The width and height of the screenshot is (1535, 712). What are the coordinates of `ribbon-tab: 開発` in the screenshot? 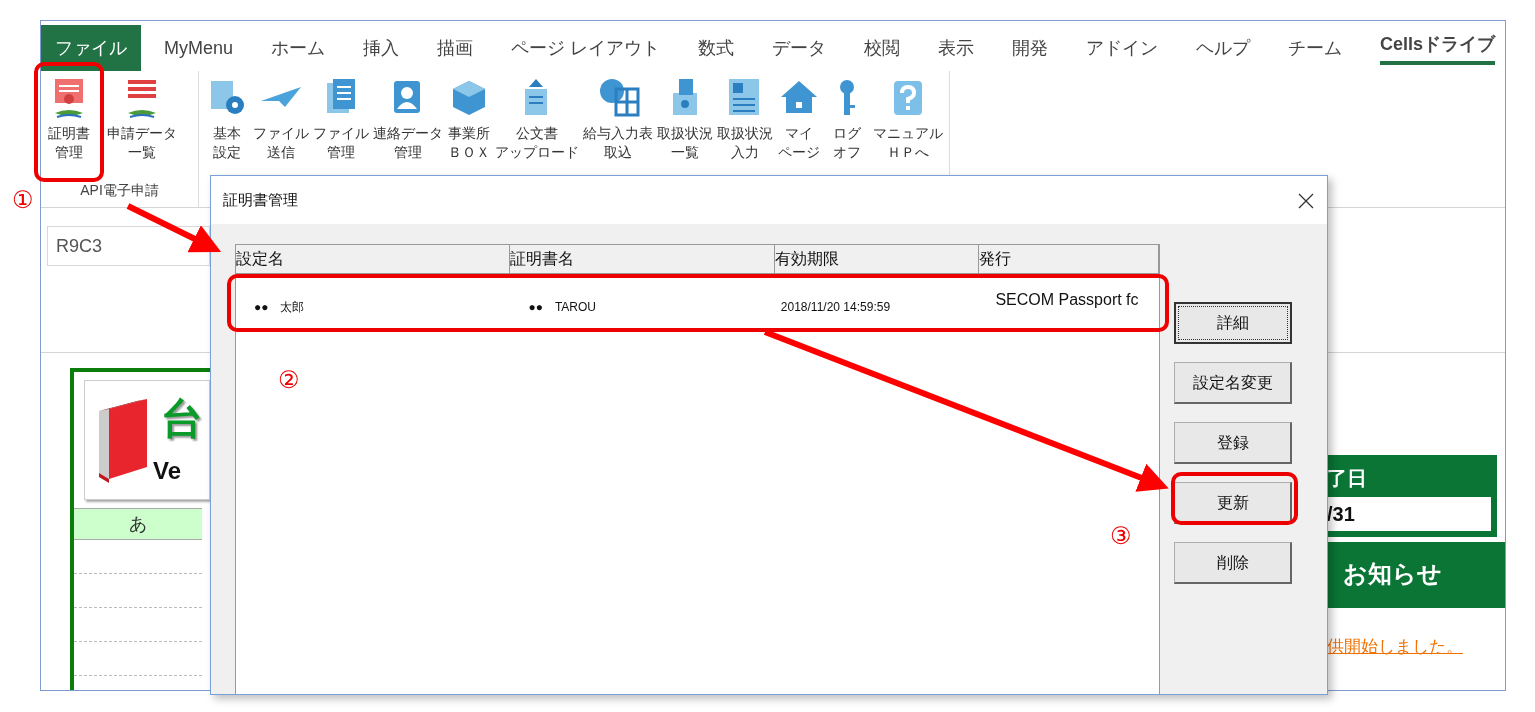 It's located at (1030, 48).